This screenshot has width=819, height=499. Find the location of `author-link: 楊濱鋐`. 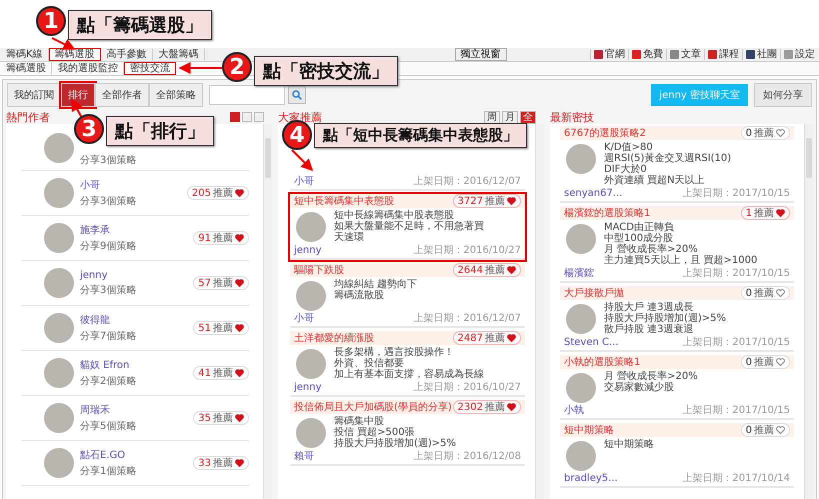

author-link: 楊濱鋐 is located at coordinates (579, 273).